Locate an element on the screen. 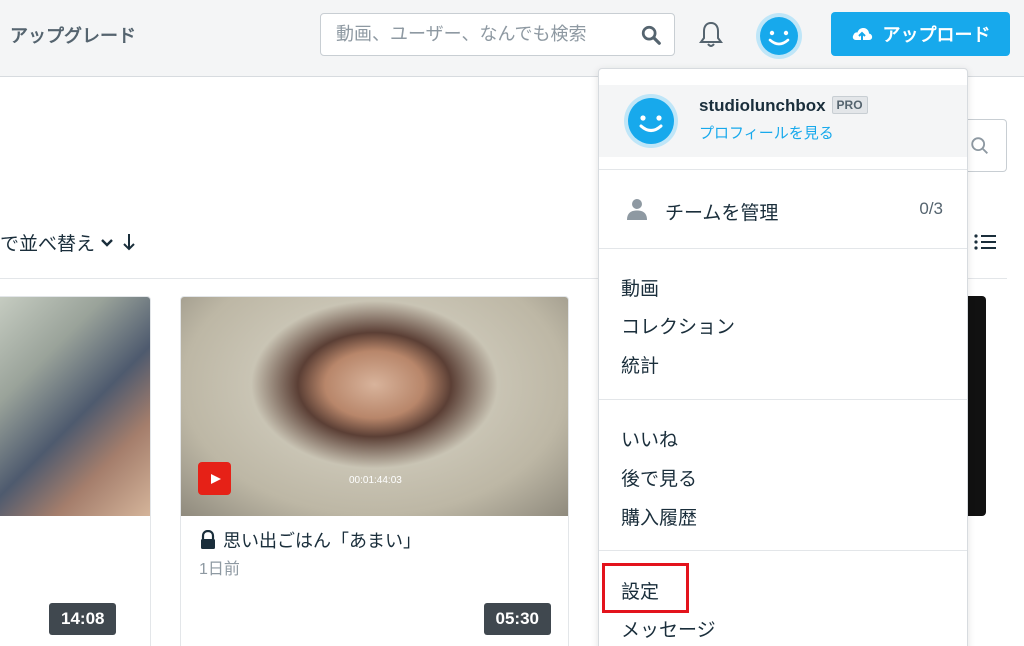  username-text: studiolunchbox is located at coordinates (762, 105).